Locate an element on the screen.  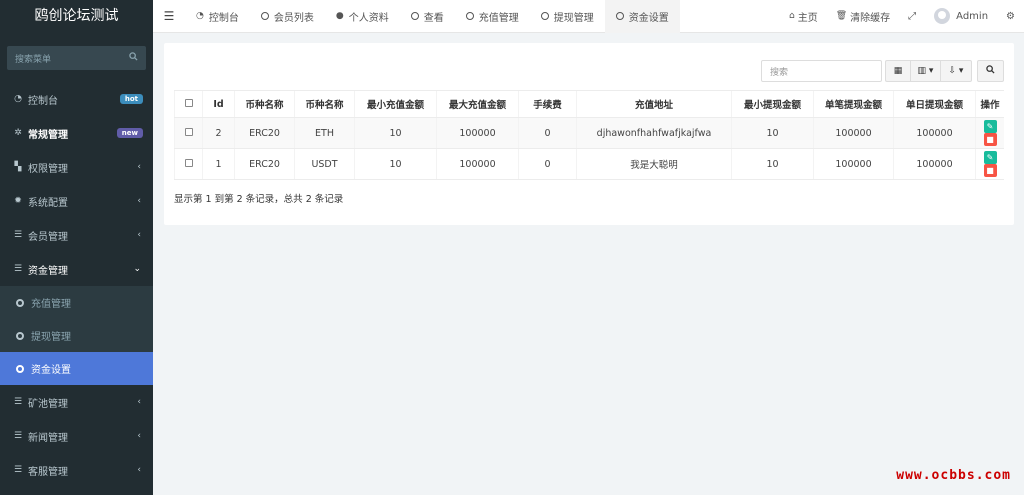
columns-button: ▥ ▾ is located at coordinates (925, 71).